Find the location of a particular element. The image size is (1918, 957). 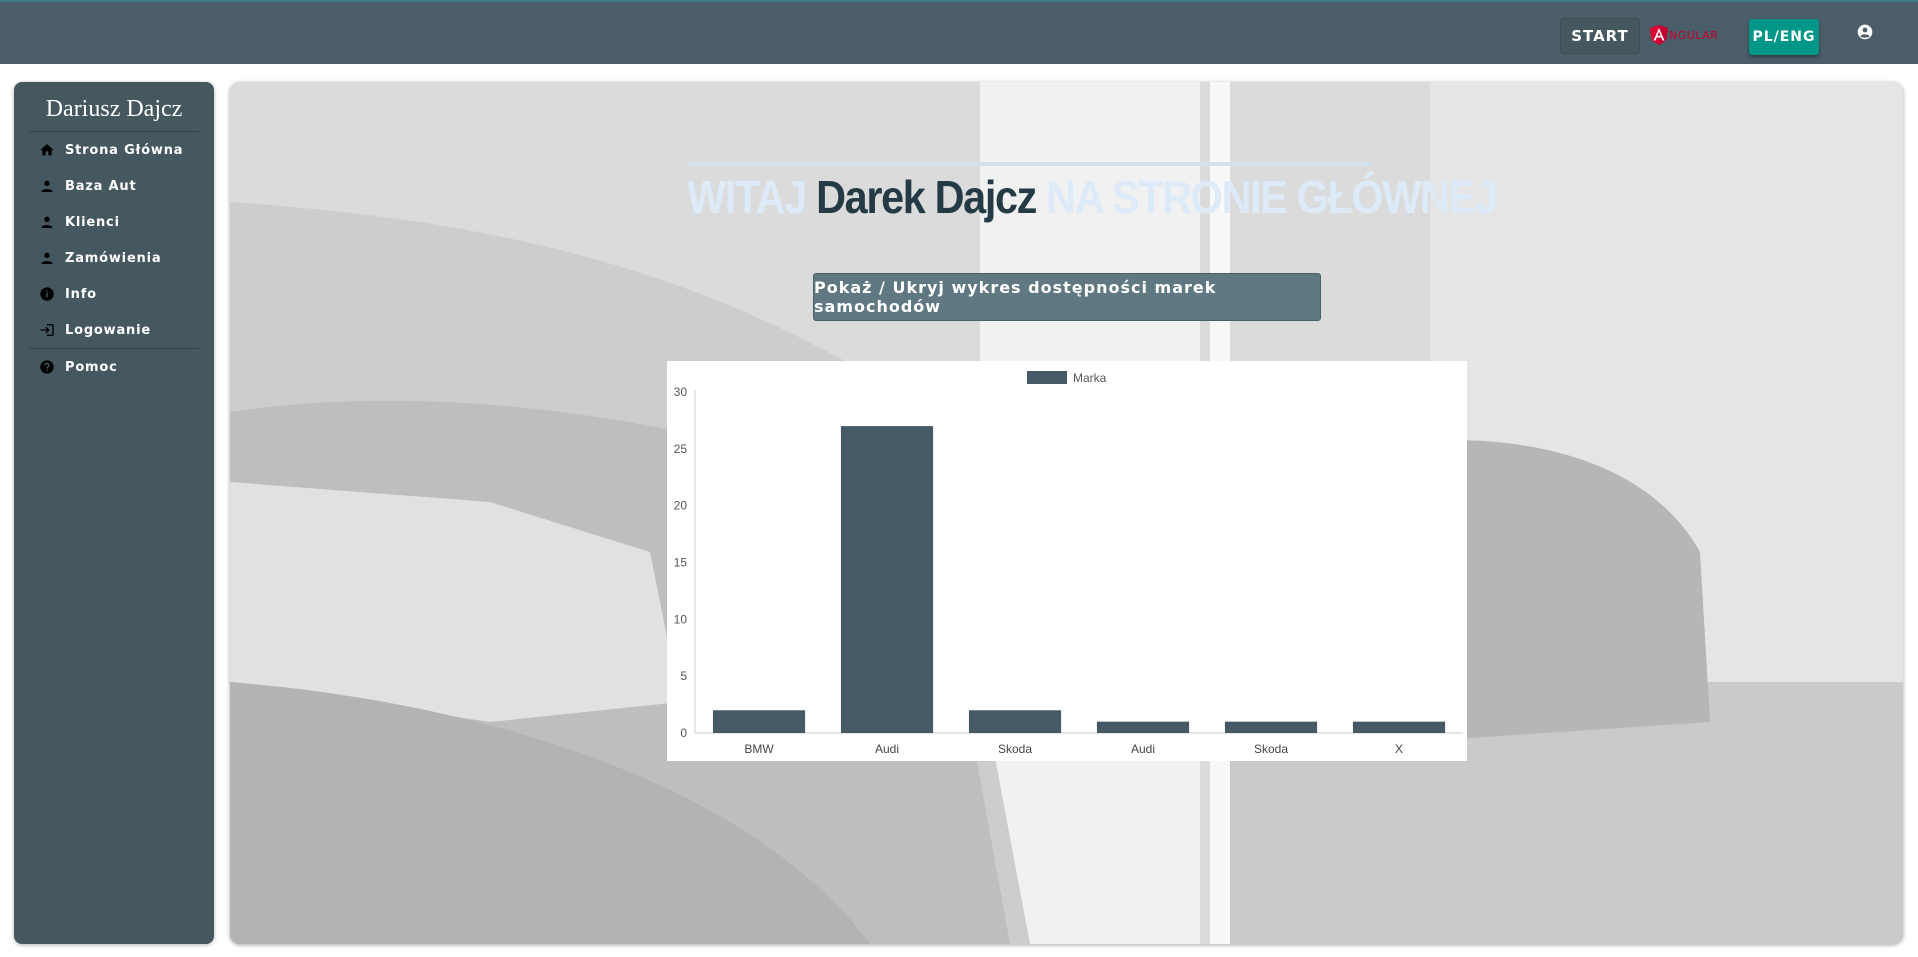

x-tick-label: X is located at coordinates (1399, 749).